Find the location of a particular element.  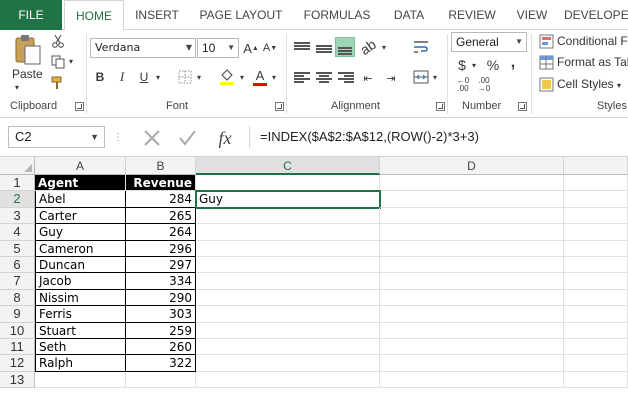

agent-cell: Guy is located at coordinates (80, 232).